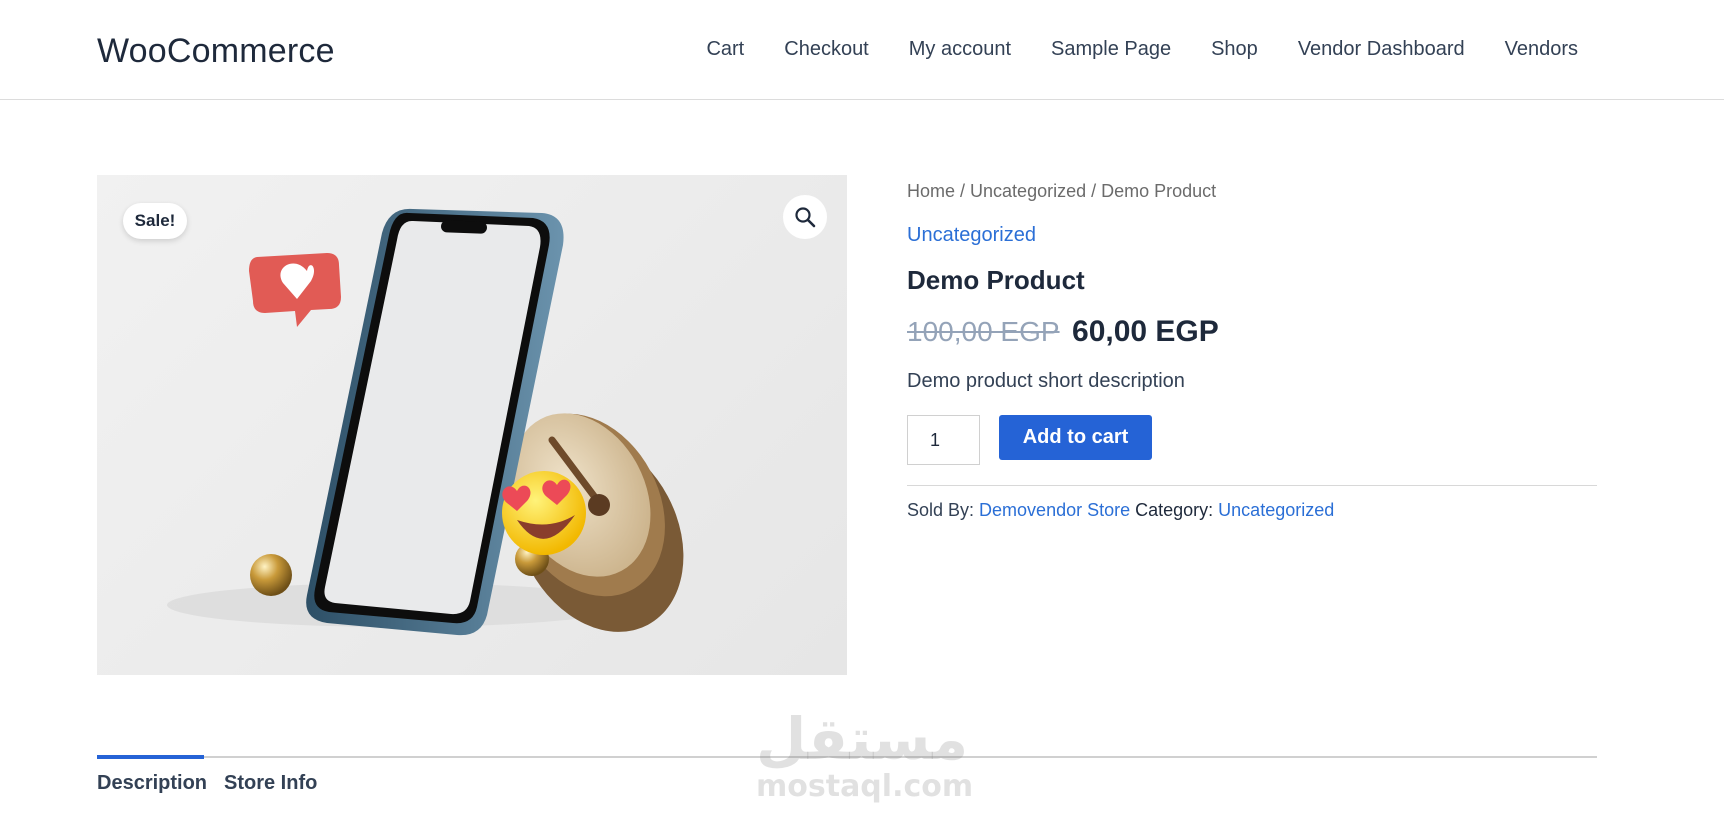 The image size is (1724, 822). I want to click on nav-checkout: Checkout, so click(826, 49).